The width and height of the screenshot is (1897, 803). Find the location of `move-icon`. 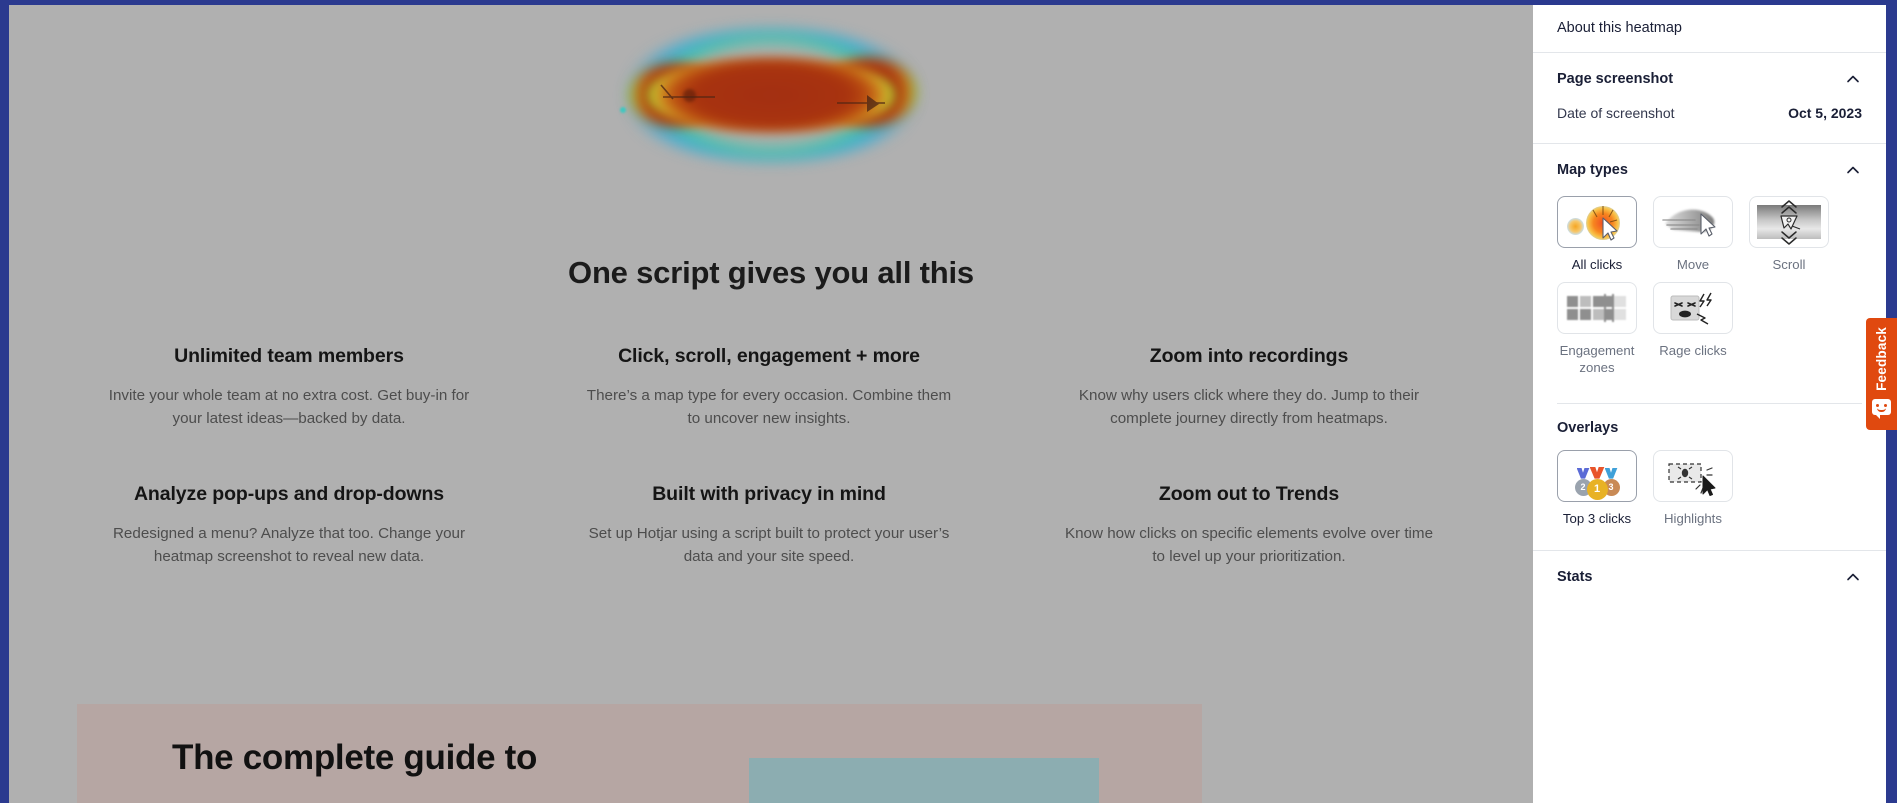

move-icon is located at coordinates (1693, 222).